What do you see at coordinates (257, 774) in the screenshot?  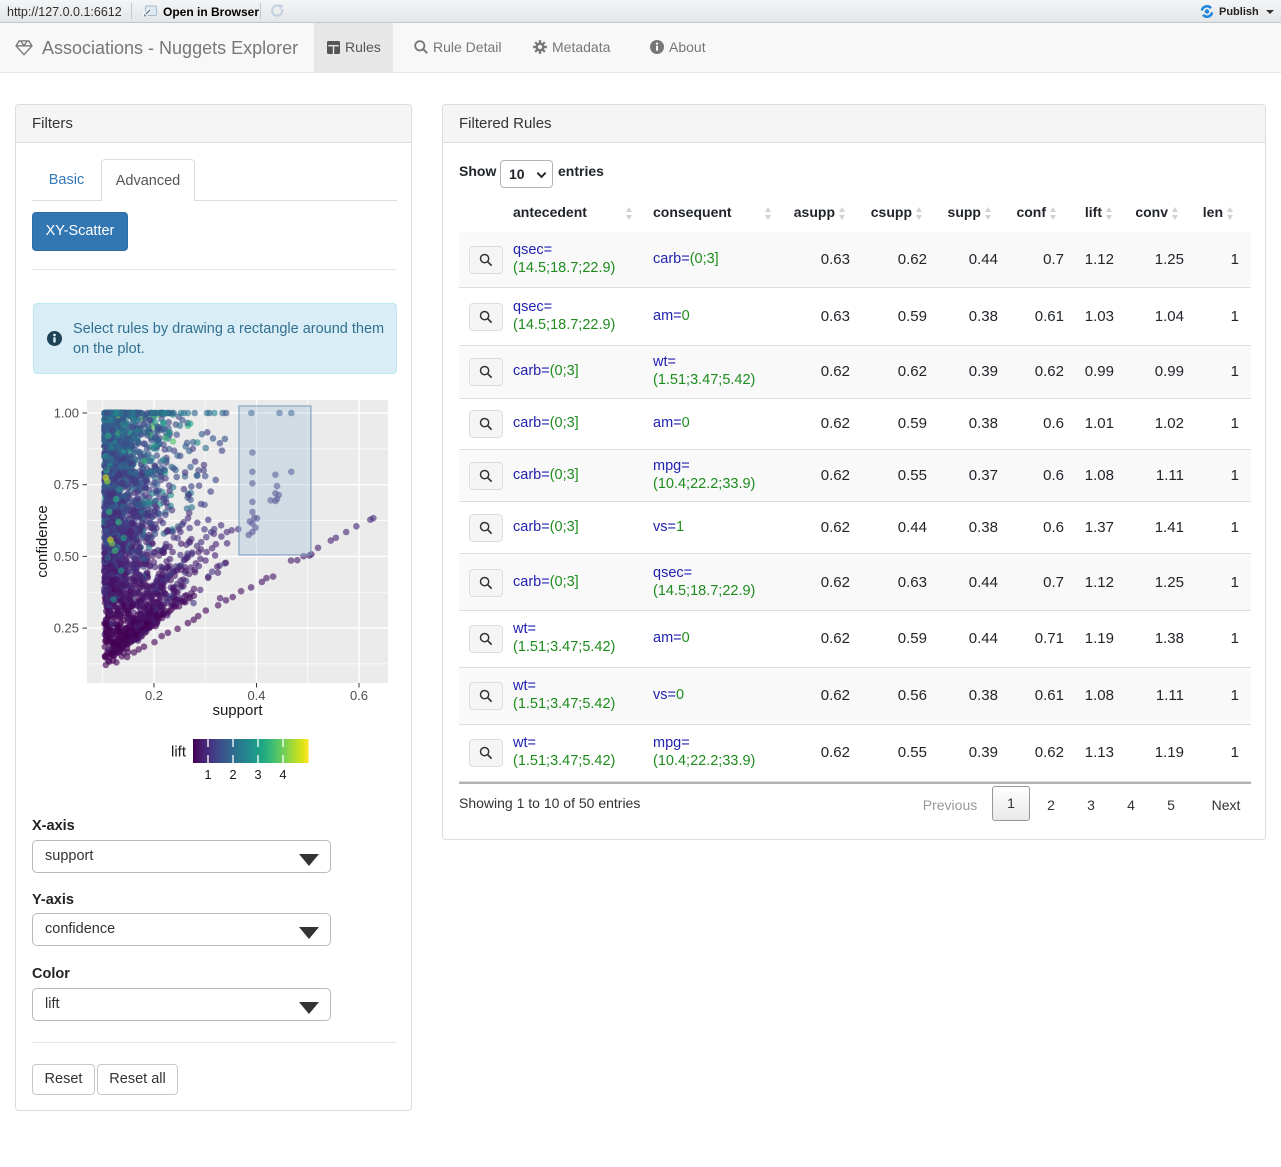 I see `svg-text: 3` at bounding box center [257, 774].